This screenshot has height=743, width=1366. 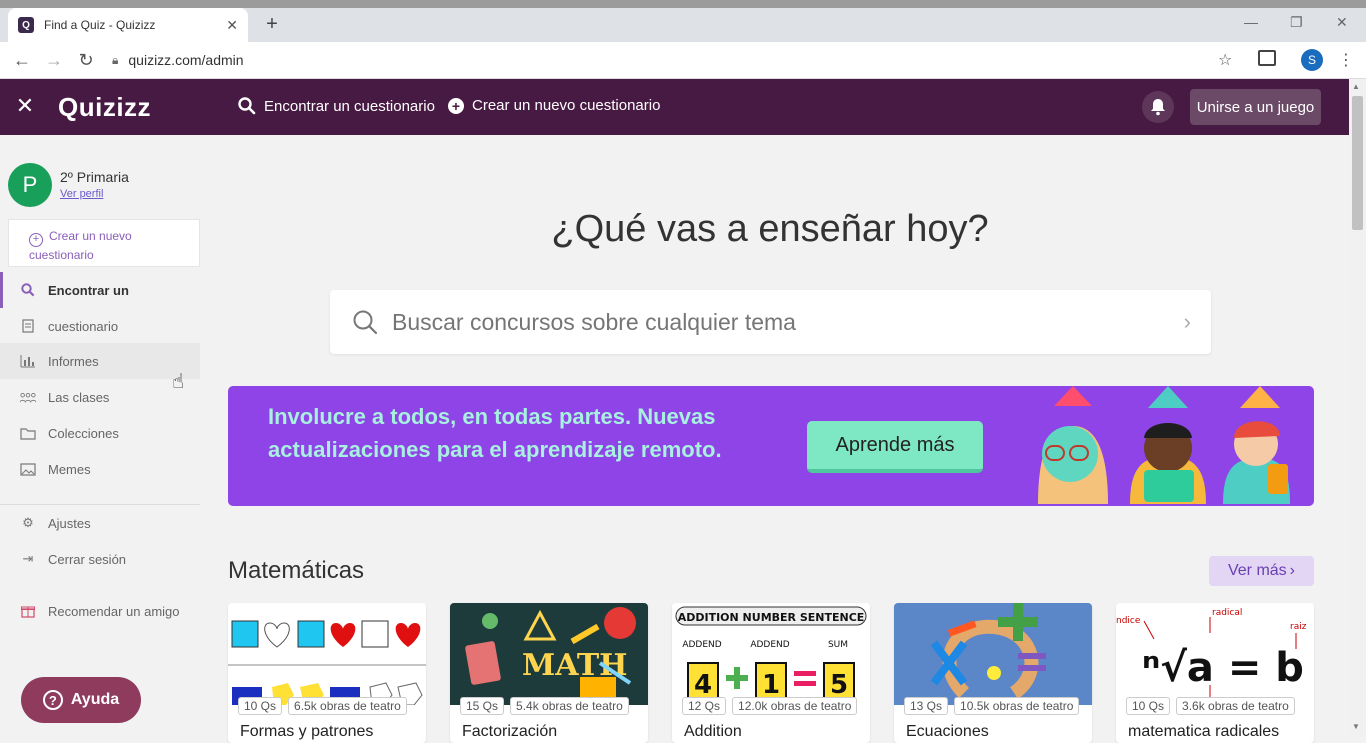 I want to click on sidebar-item-reports: Informes, so click(x=100, y=361).